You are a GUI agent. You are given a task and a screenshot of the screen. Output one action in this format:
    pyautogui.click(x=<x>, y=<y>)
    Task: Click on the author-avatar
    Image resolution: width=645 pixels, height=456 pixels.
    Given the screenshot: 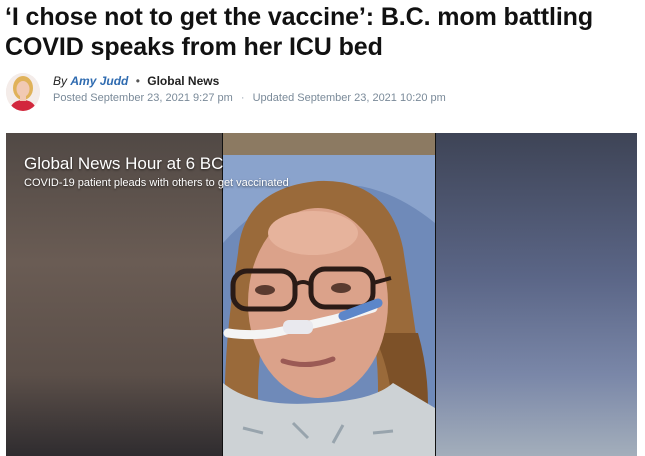 What is the action you would take?
    pyautogui.click(x=23, y=92)
    